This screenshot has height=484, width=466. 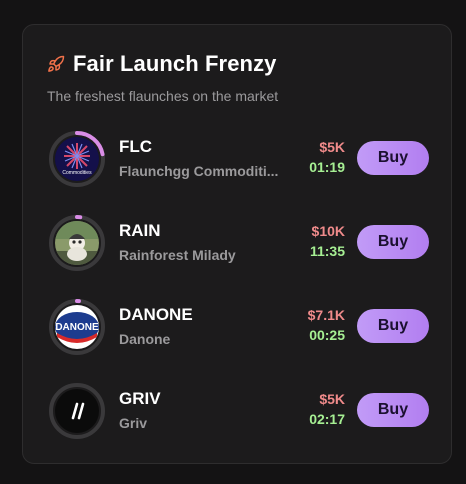 What do you see at coordinates (140, 398) in the screenshot?
I see `token-symbol: GRIV` at bounding box center [140, 398].